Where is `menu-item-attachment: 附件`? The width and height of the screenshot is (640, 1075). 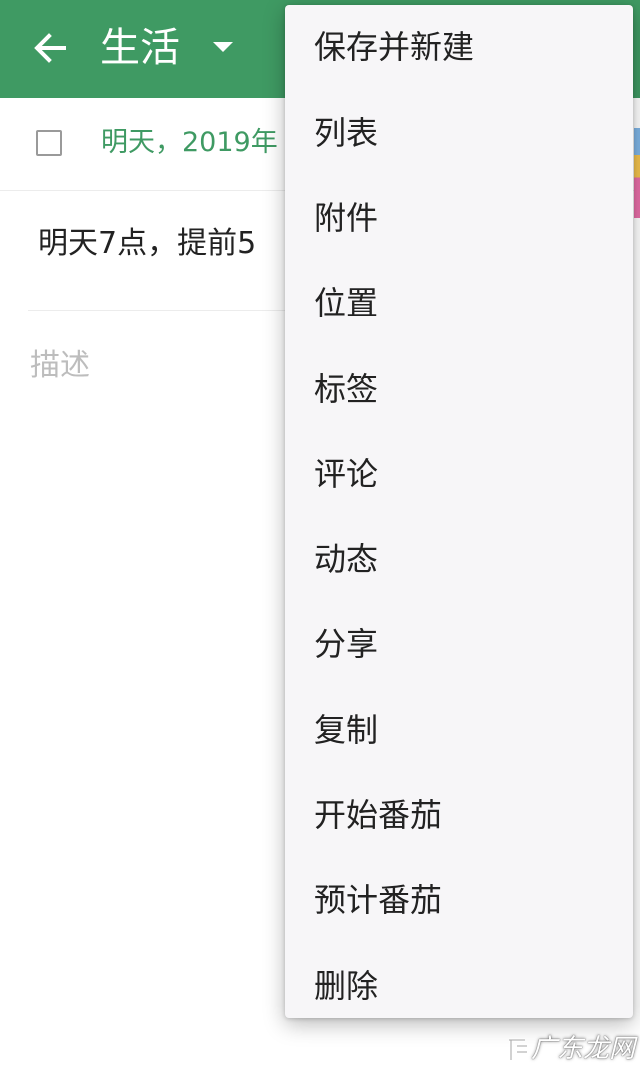 menu-item-attachment: 附件 is located at coordinates (459, 218).